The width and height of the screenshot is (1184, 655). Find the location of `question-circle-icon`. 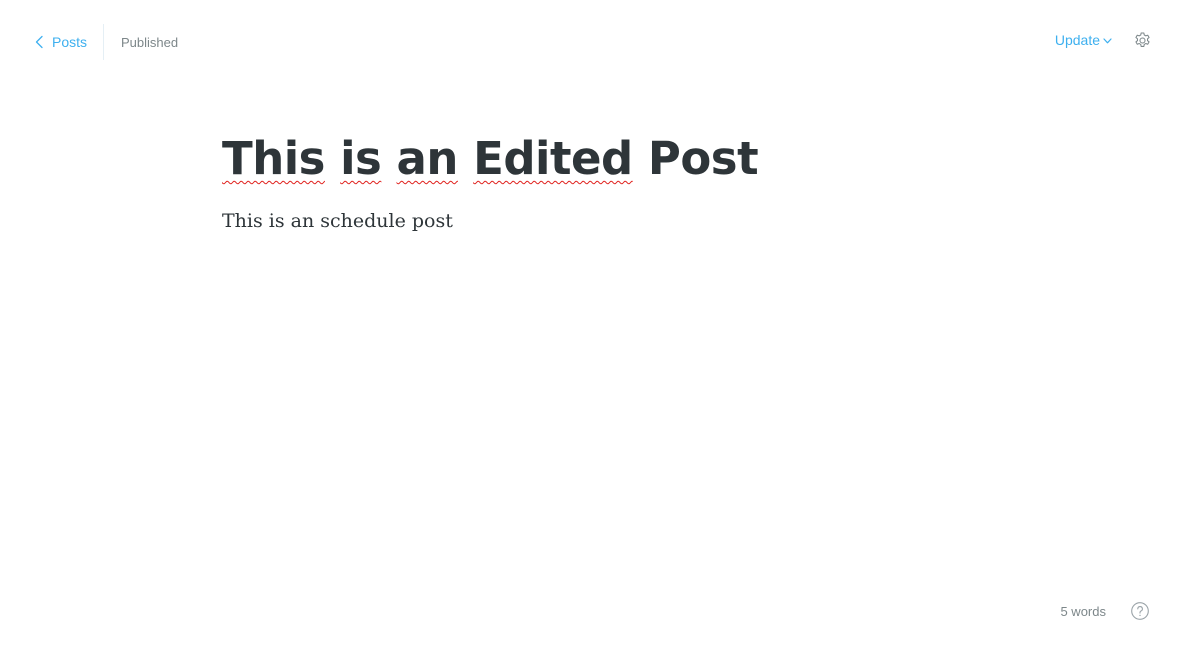

question-circle-icon is located at coordinates (1140, 611).